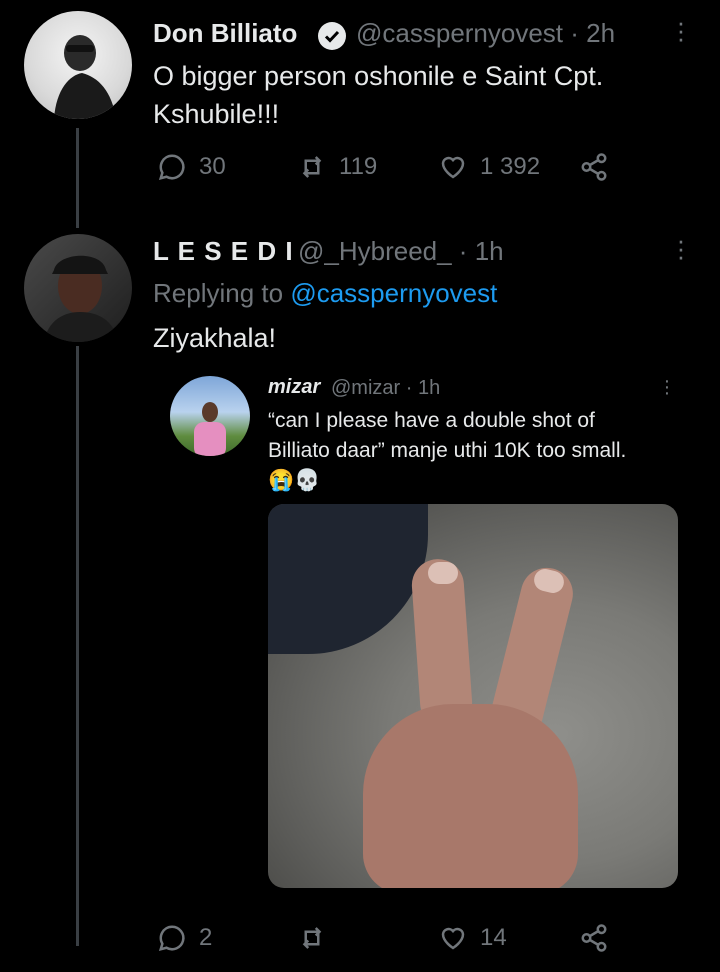 The image size is (720, 972). I want to click on like-button: 1 392, so click(489, 167).